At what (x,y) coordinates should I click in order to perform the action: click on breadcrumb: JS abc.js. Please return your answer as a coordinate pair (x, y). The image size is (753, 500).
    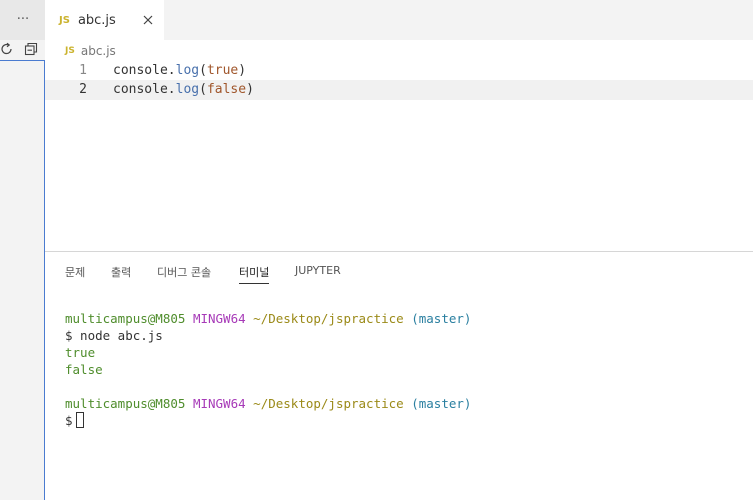
    Looking at the image, I should click on (90, 51).